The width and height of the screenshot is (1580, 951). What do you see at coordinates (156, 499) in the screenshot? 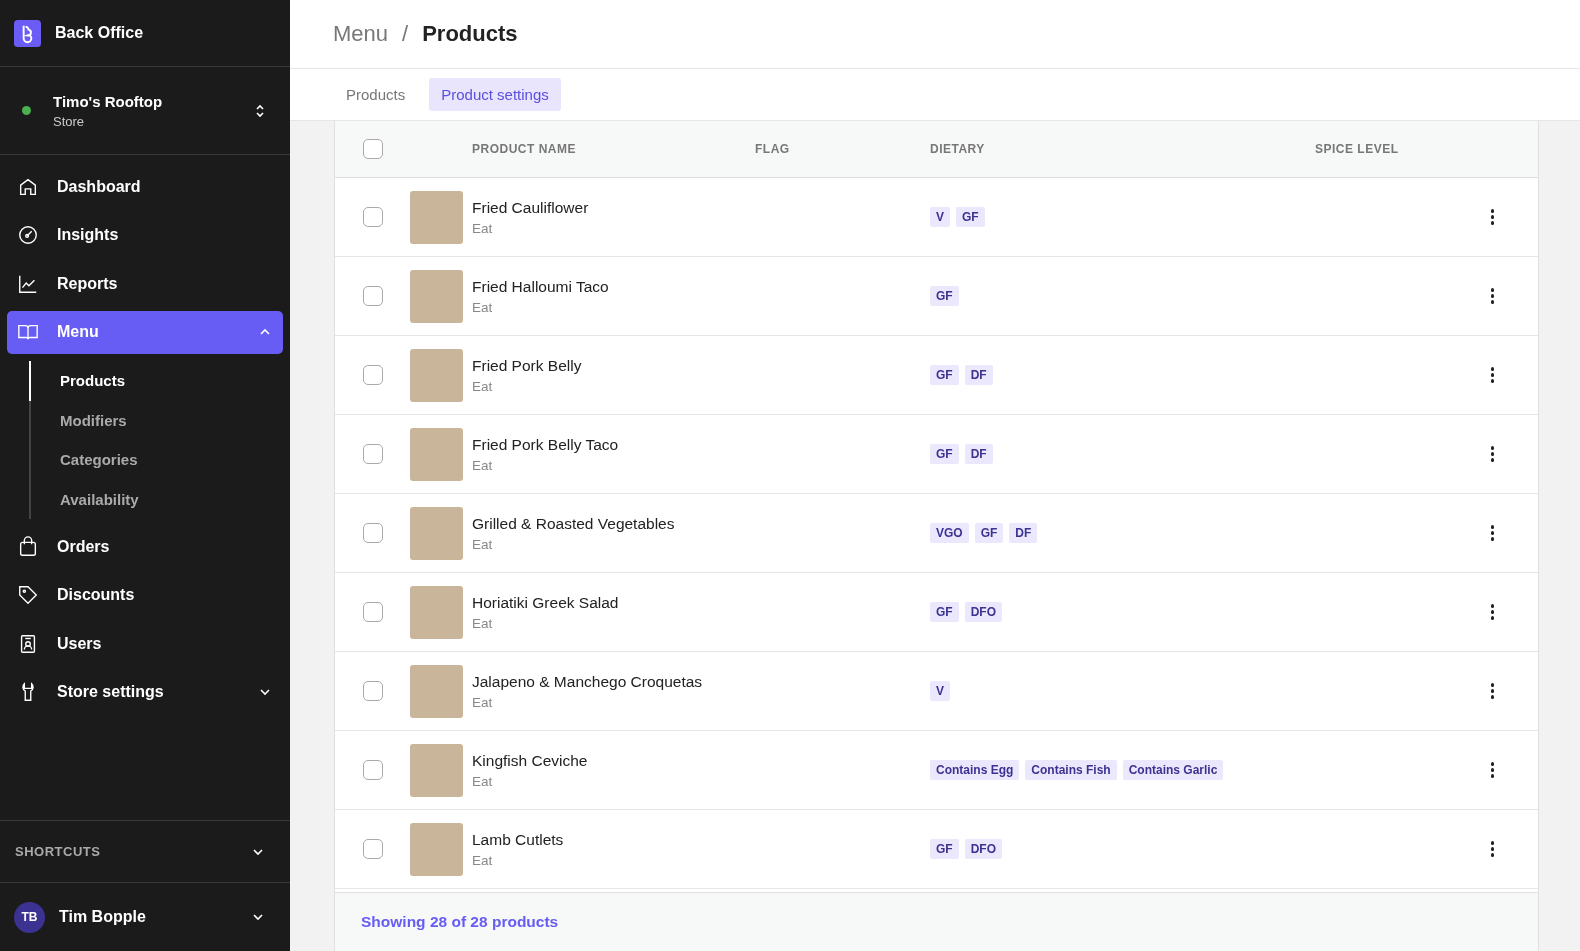
I see `submenu-item: Availability` at bounding box center [156, 499].